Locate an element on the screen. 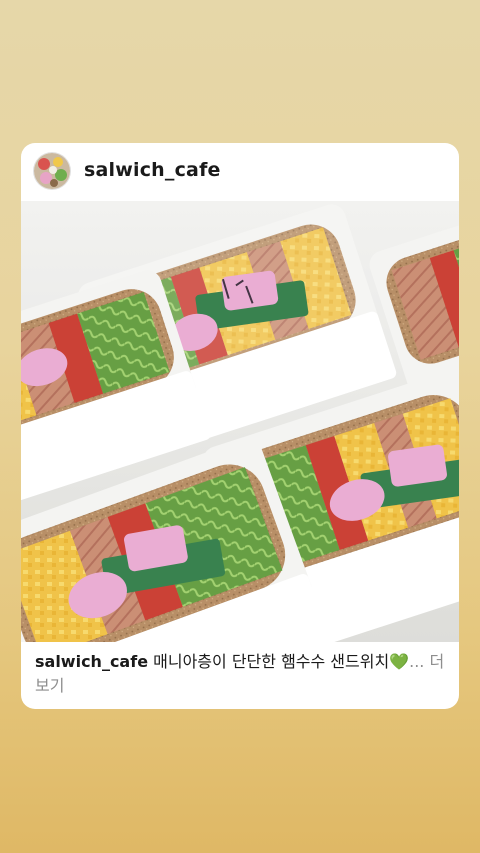 The height and width of the screenshot is (853, 480). avatar-image is located at coordinates (52, 171).